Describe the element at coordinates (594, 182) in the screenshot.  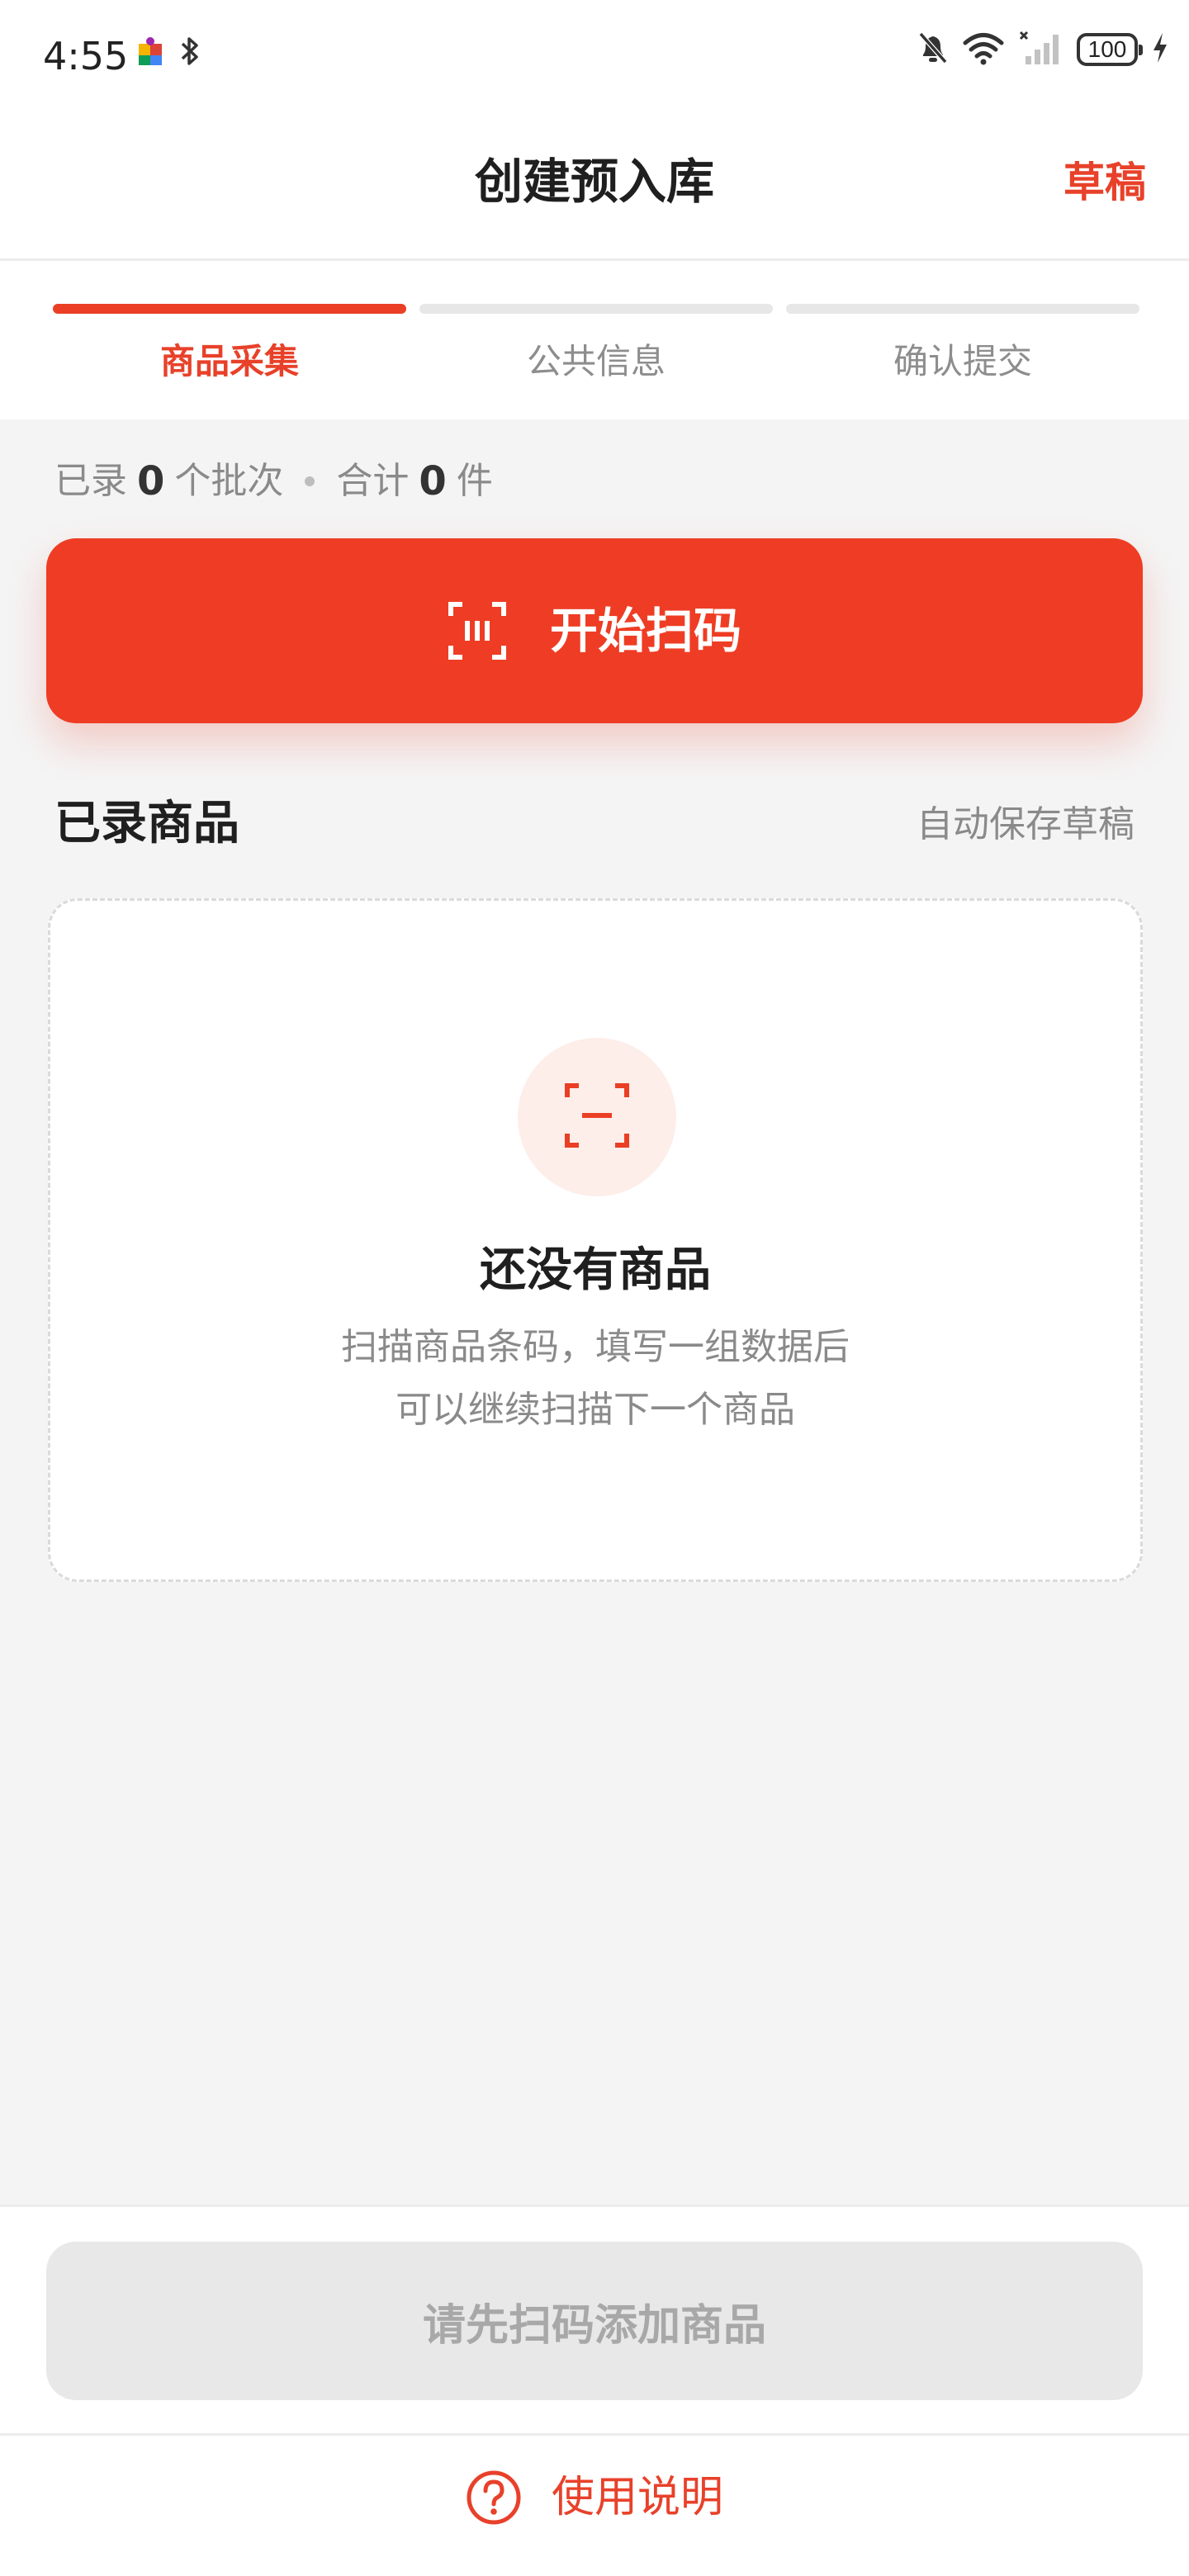
I see `page-title: 创建预入库` at that location.